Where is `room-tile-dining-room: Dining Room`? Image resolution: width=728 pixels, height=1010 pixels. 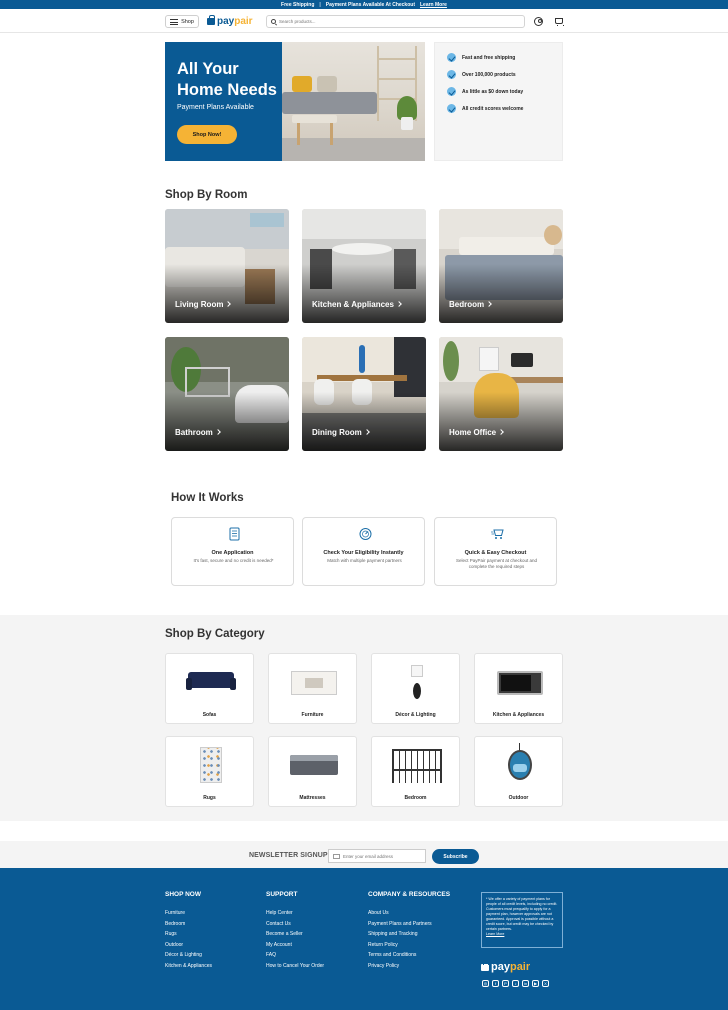
room-tile-dining-room: Dining Room is located at coordinates (364, 394).